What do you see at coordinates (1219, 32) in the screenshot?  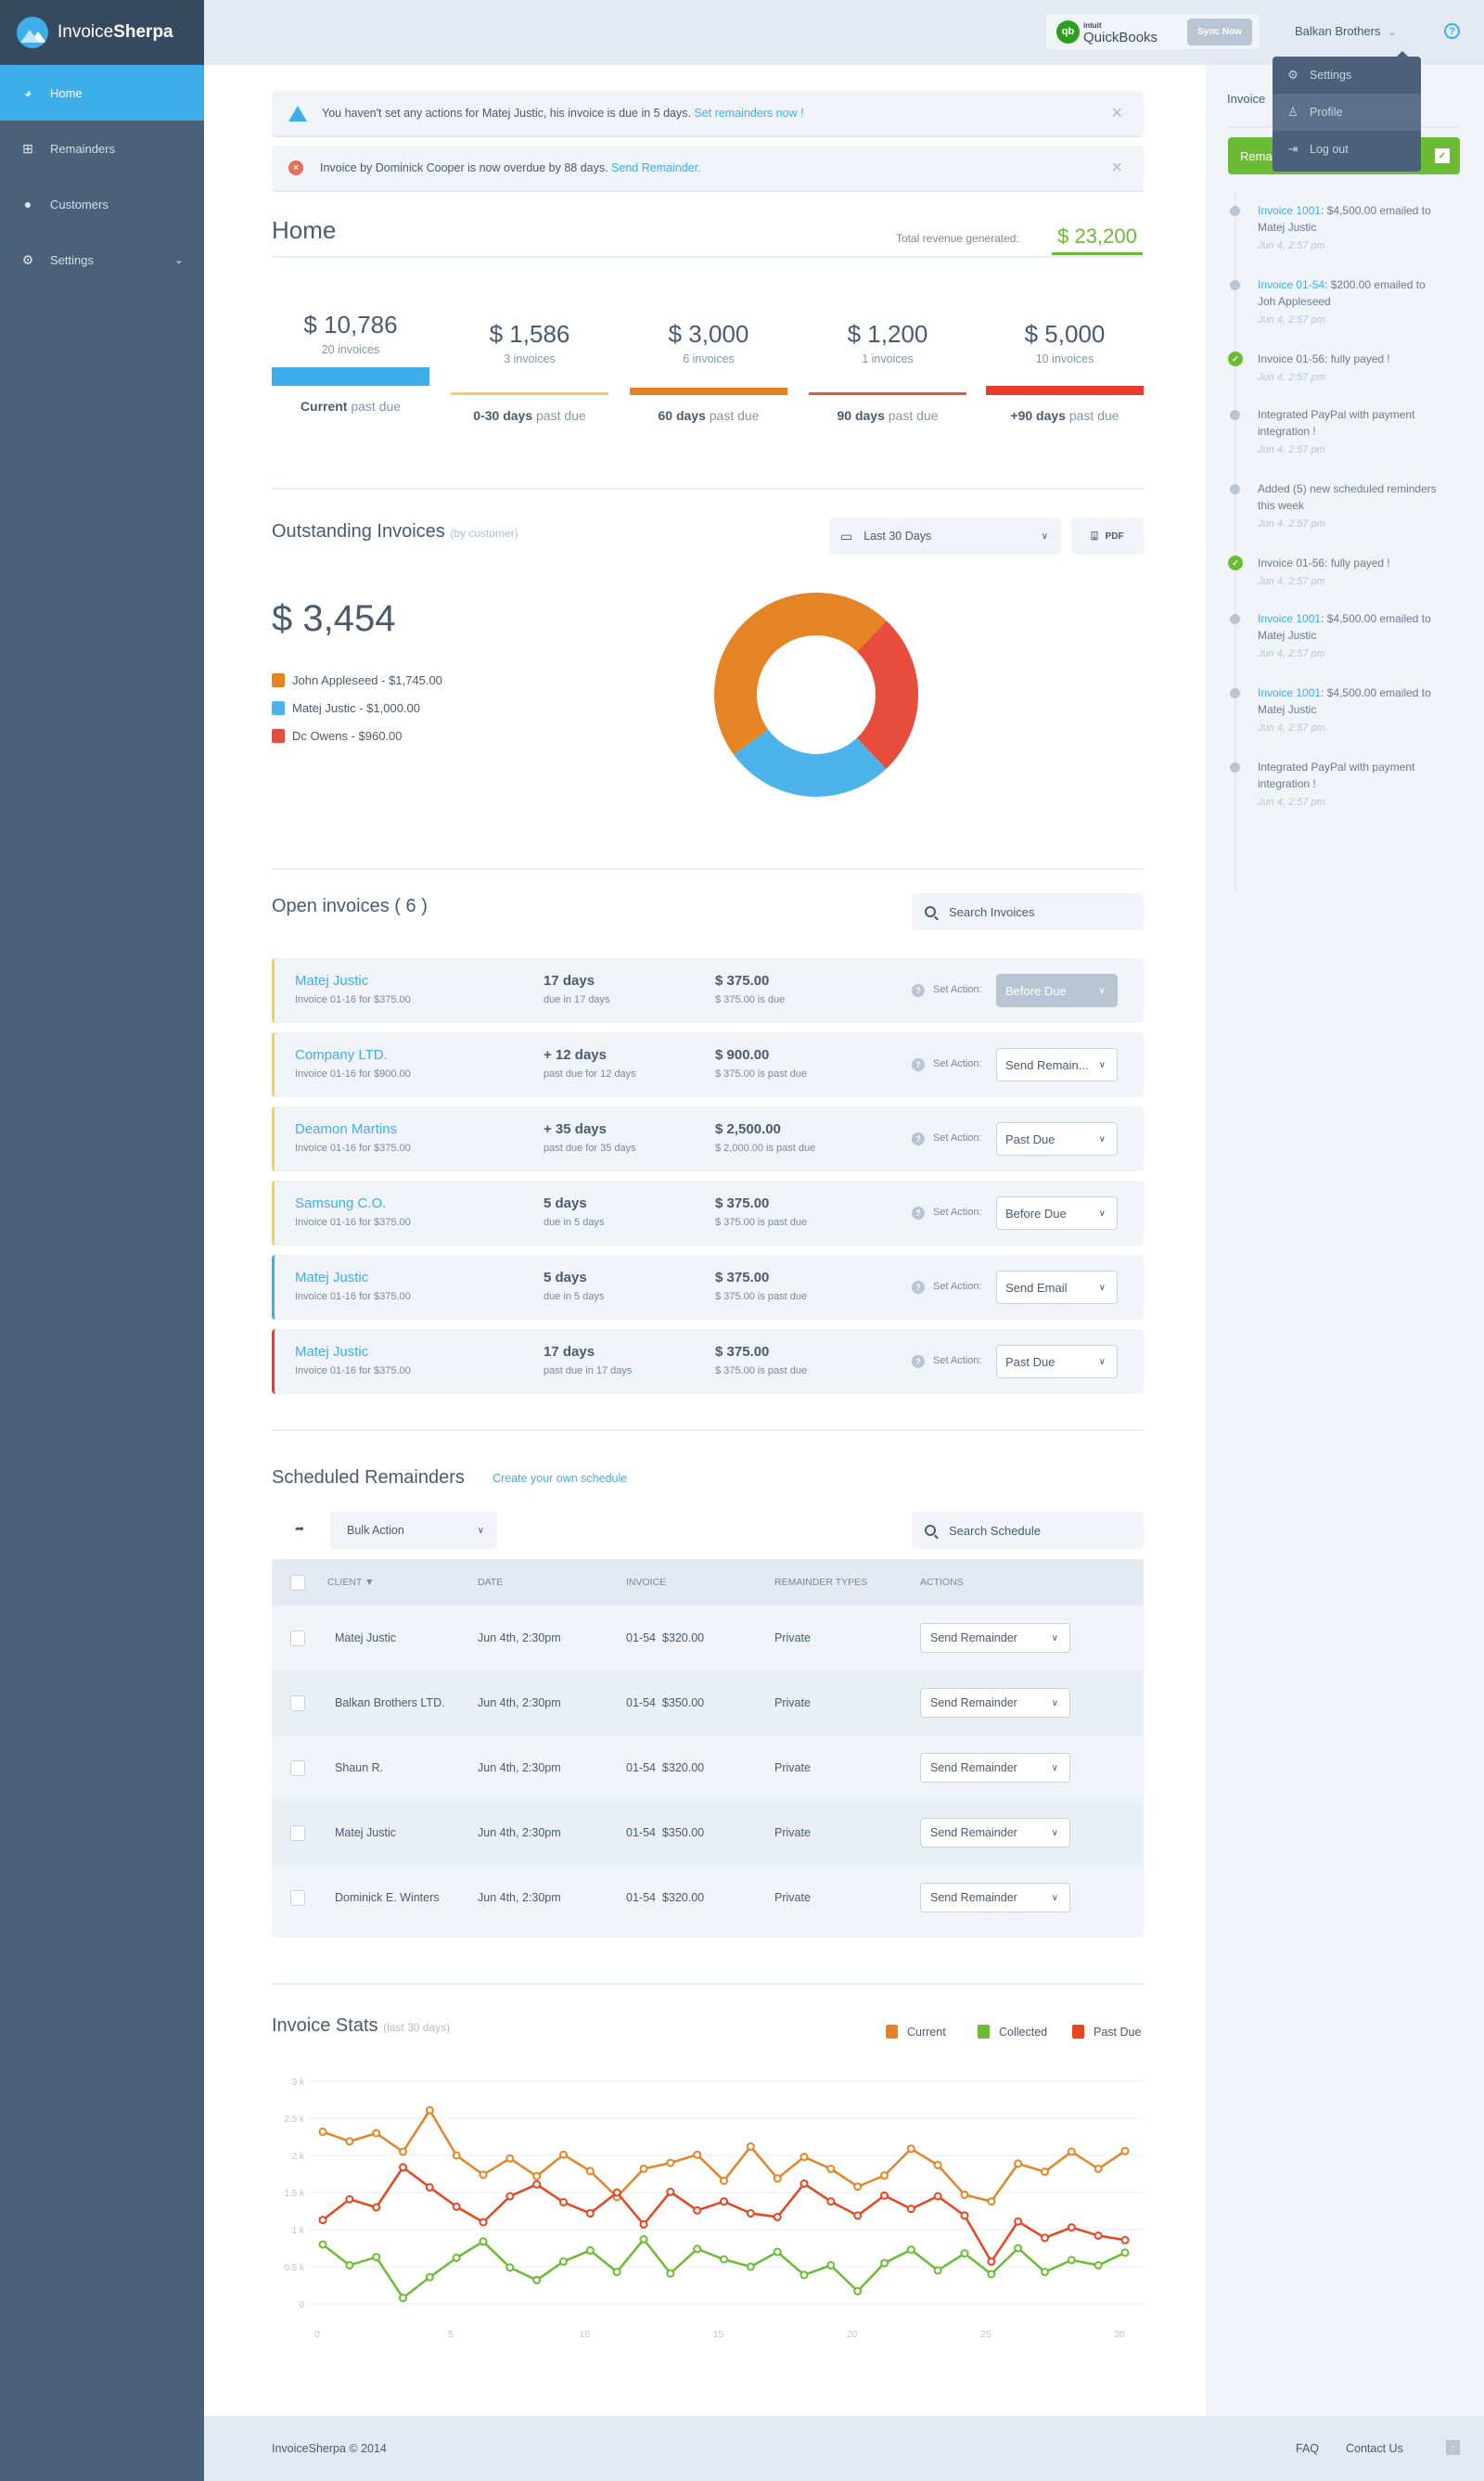 I see `sync-now-button: Sync Now` at bounding box center [1219, 32].